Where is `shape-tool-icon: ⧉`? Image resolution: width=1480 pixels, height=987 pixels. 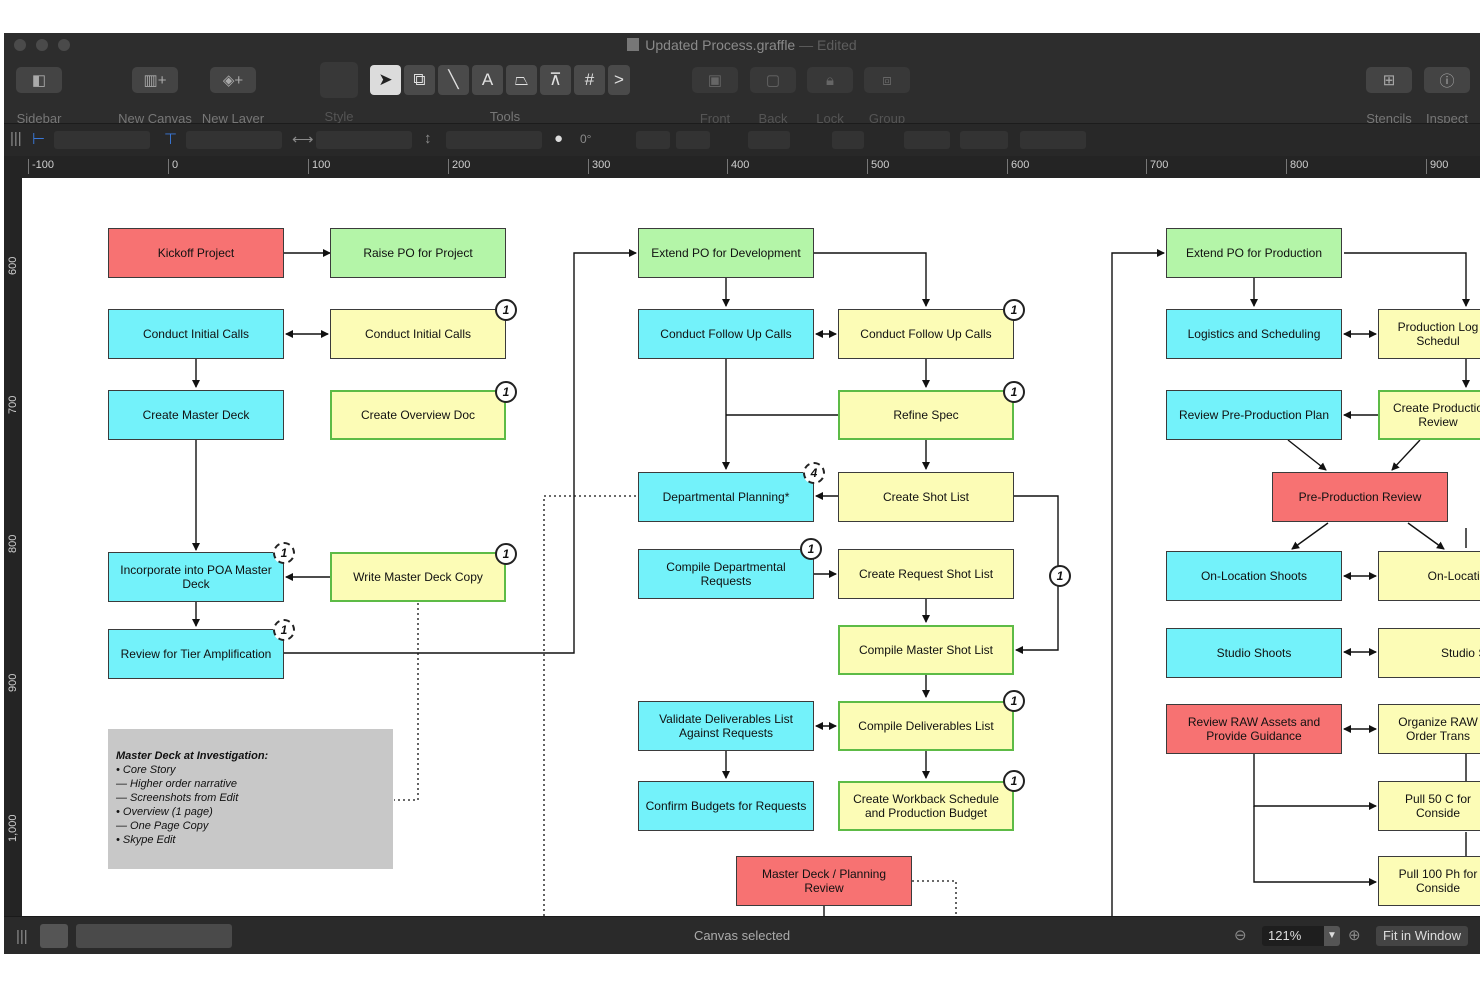 shape-tool-icon: ⧉ is located at coordinates (419, 80).